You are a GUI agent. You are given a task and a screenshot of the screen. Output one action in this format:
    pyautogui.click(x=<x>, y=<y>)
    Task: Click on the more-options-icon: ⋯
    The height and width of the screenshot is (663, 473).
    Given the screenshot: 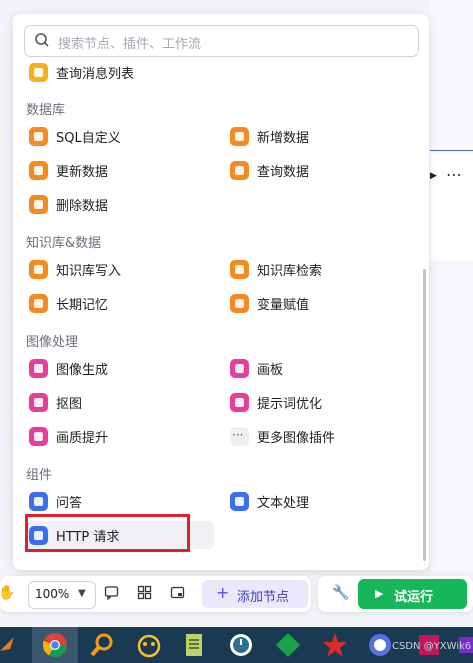 What is the action you would take?
    pyautogui.click(x=454, y=174)
    